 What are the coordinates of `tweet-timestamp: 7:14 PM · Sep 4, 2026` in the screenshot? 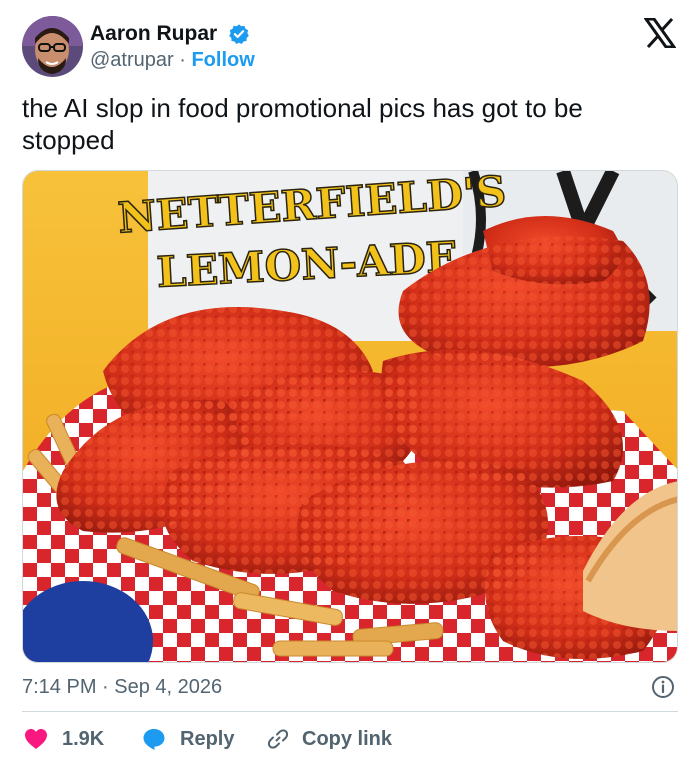 It's located at (122, 687).